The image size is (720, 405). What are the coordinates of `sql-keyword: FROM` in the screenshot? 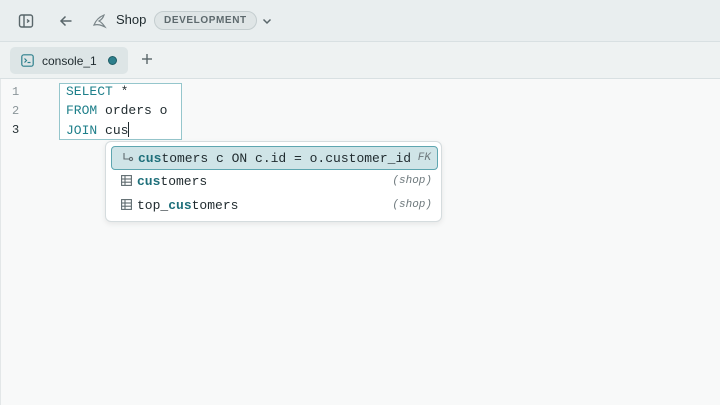 It's located at (82, 110).